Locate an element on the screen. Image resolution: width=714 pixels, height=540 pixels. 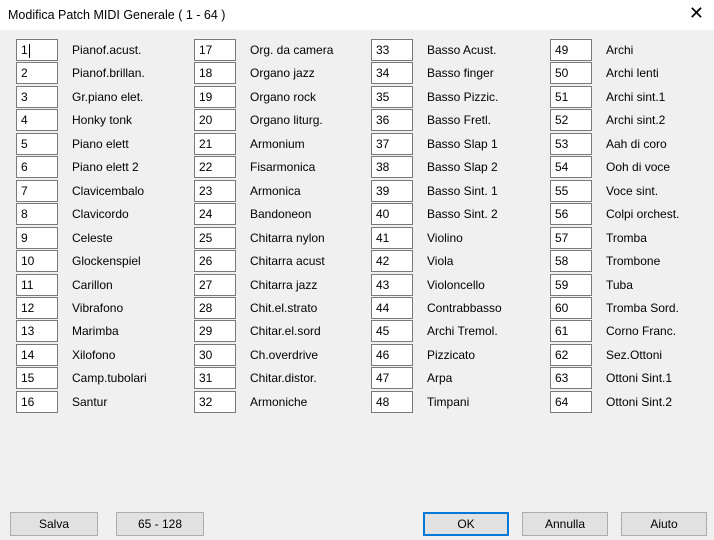
patch-number-field: 62 is located at coordinates (571, 355).